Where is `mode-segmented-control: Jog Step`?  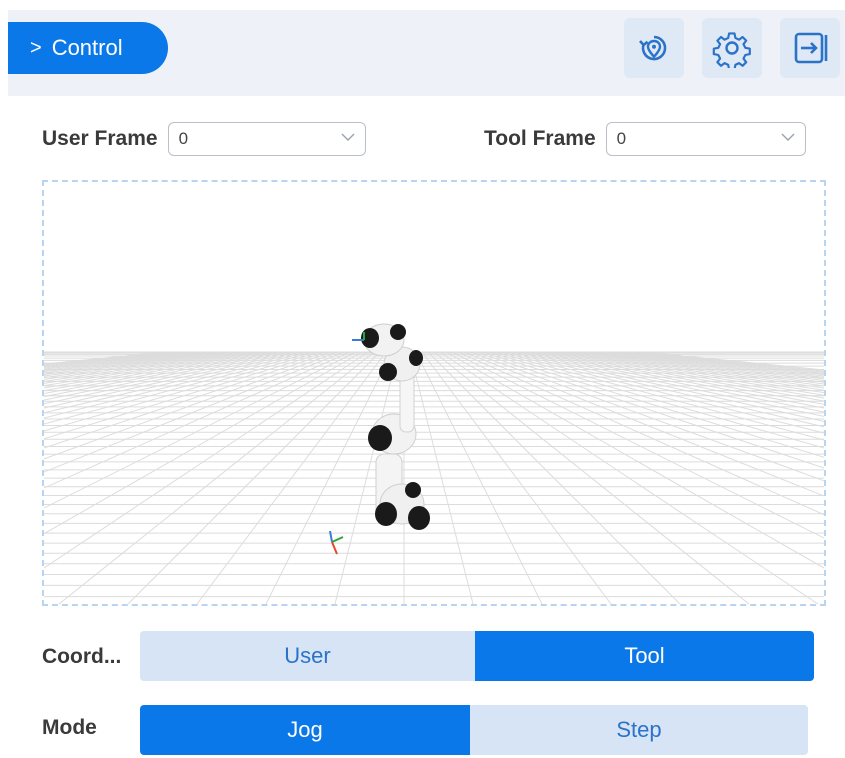
mode-segmented-control: Jog Step is located at coordinates (474, 730).